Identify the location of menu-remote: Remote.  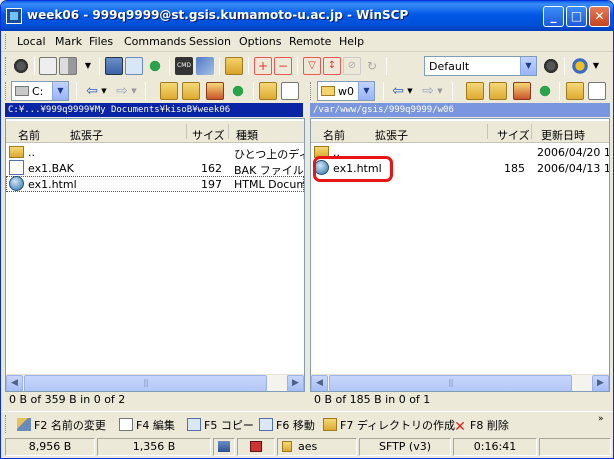
(310, 41).